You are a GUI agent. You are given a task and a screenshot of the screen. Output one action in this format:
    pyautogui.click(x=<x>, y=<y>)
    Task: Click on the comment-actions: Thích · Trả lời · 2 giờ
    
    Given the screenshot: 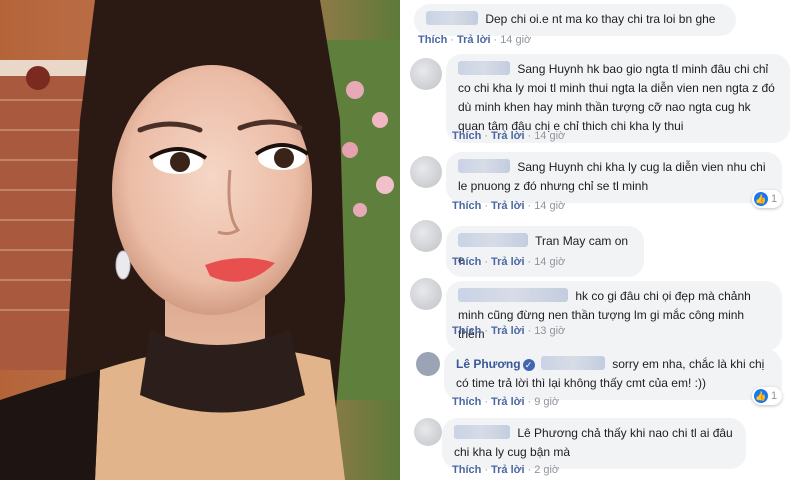 What is the action you would take?
    pyautogui.click(x=506, y=470)
    